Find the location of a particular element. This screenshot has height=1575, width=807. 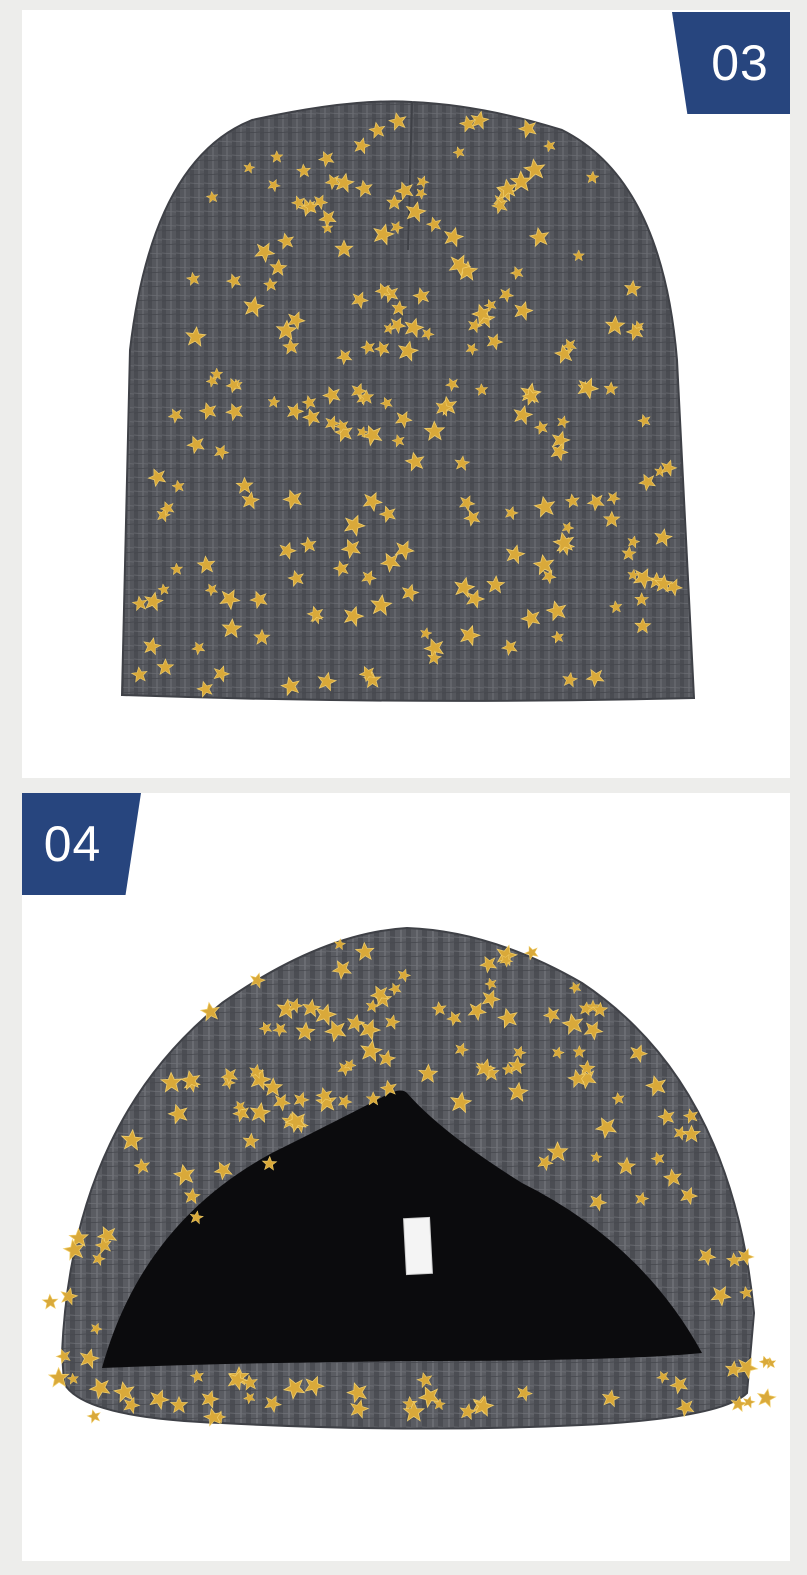

care-label is located at coordinates (418, 1246).